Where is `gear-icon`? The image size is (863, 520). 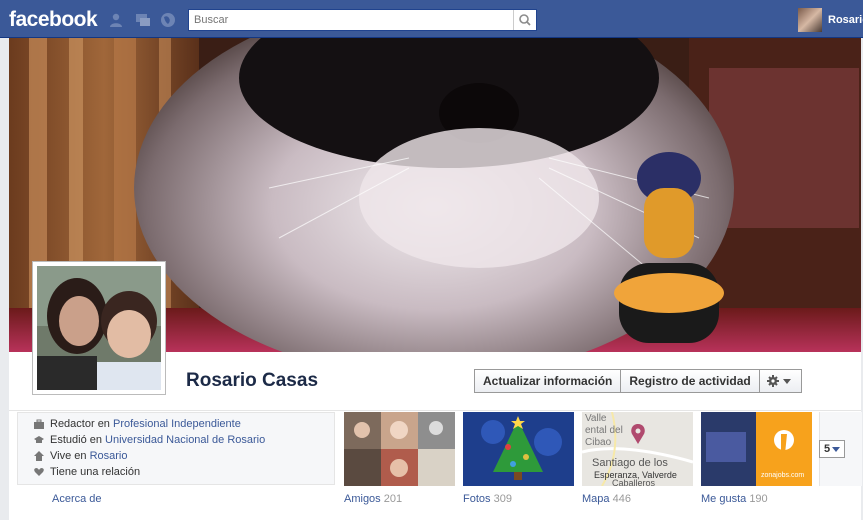 gear-icon is located at coordinates (778, 381).